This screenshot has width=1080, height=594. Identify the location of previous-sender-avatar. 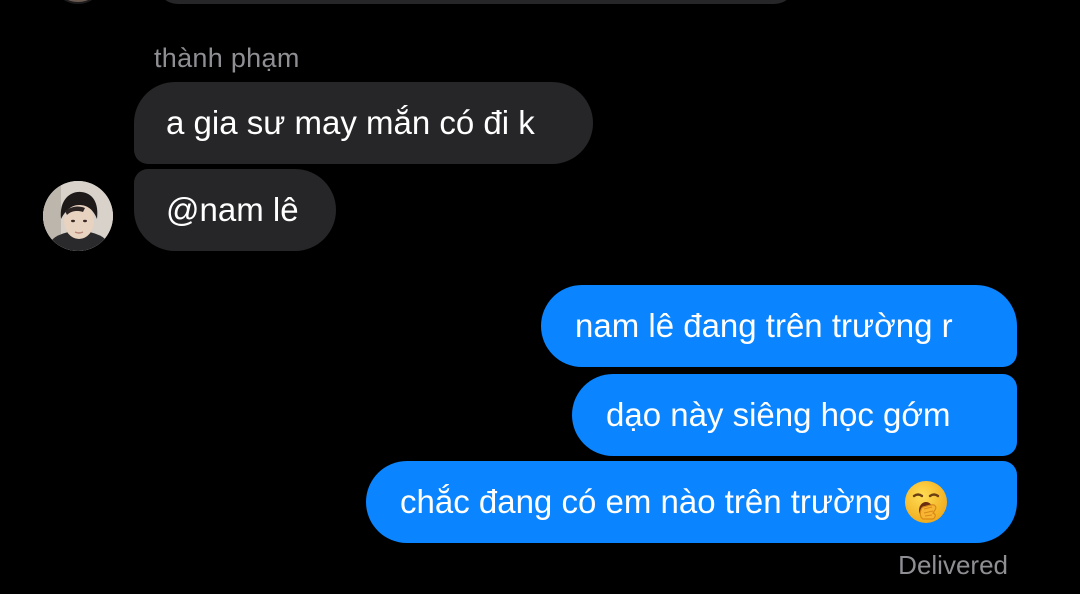
(78, 1).